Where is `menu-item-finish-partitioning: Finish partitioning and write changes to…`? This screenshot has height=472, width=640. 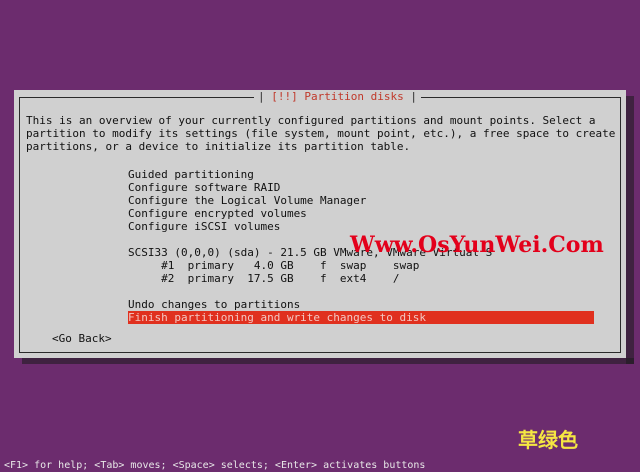
menu-item-finish-partitioning: Finish partitioning and write changes to… is located at coordinates (361, 317).